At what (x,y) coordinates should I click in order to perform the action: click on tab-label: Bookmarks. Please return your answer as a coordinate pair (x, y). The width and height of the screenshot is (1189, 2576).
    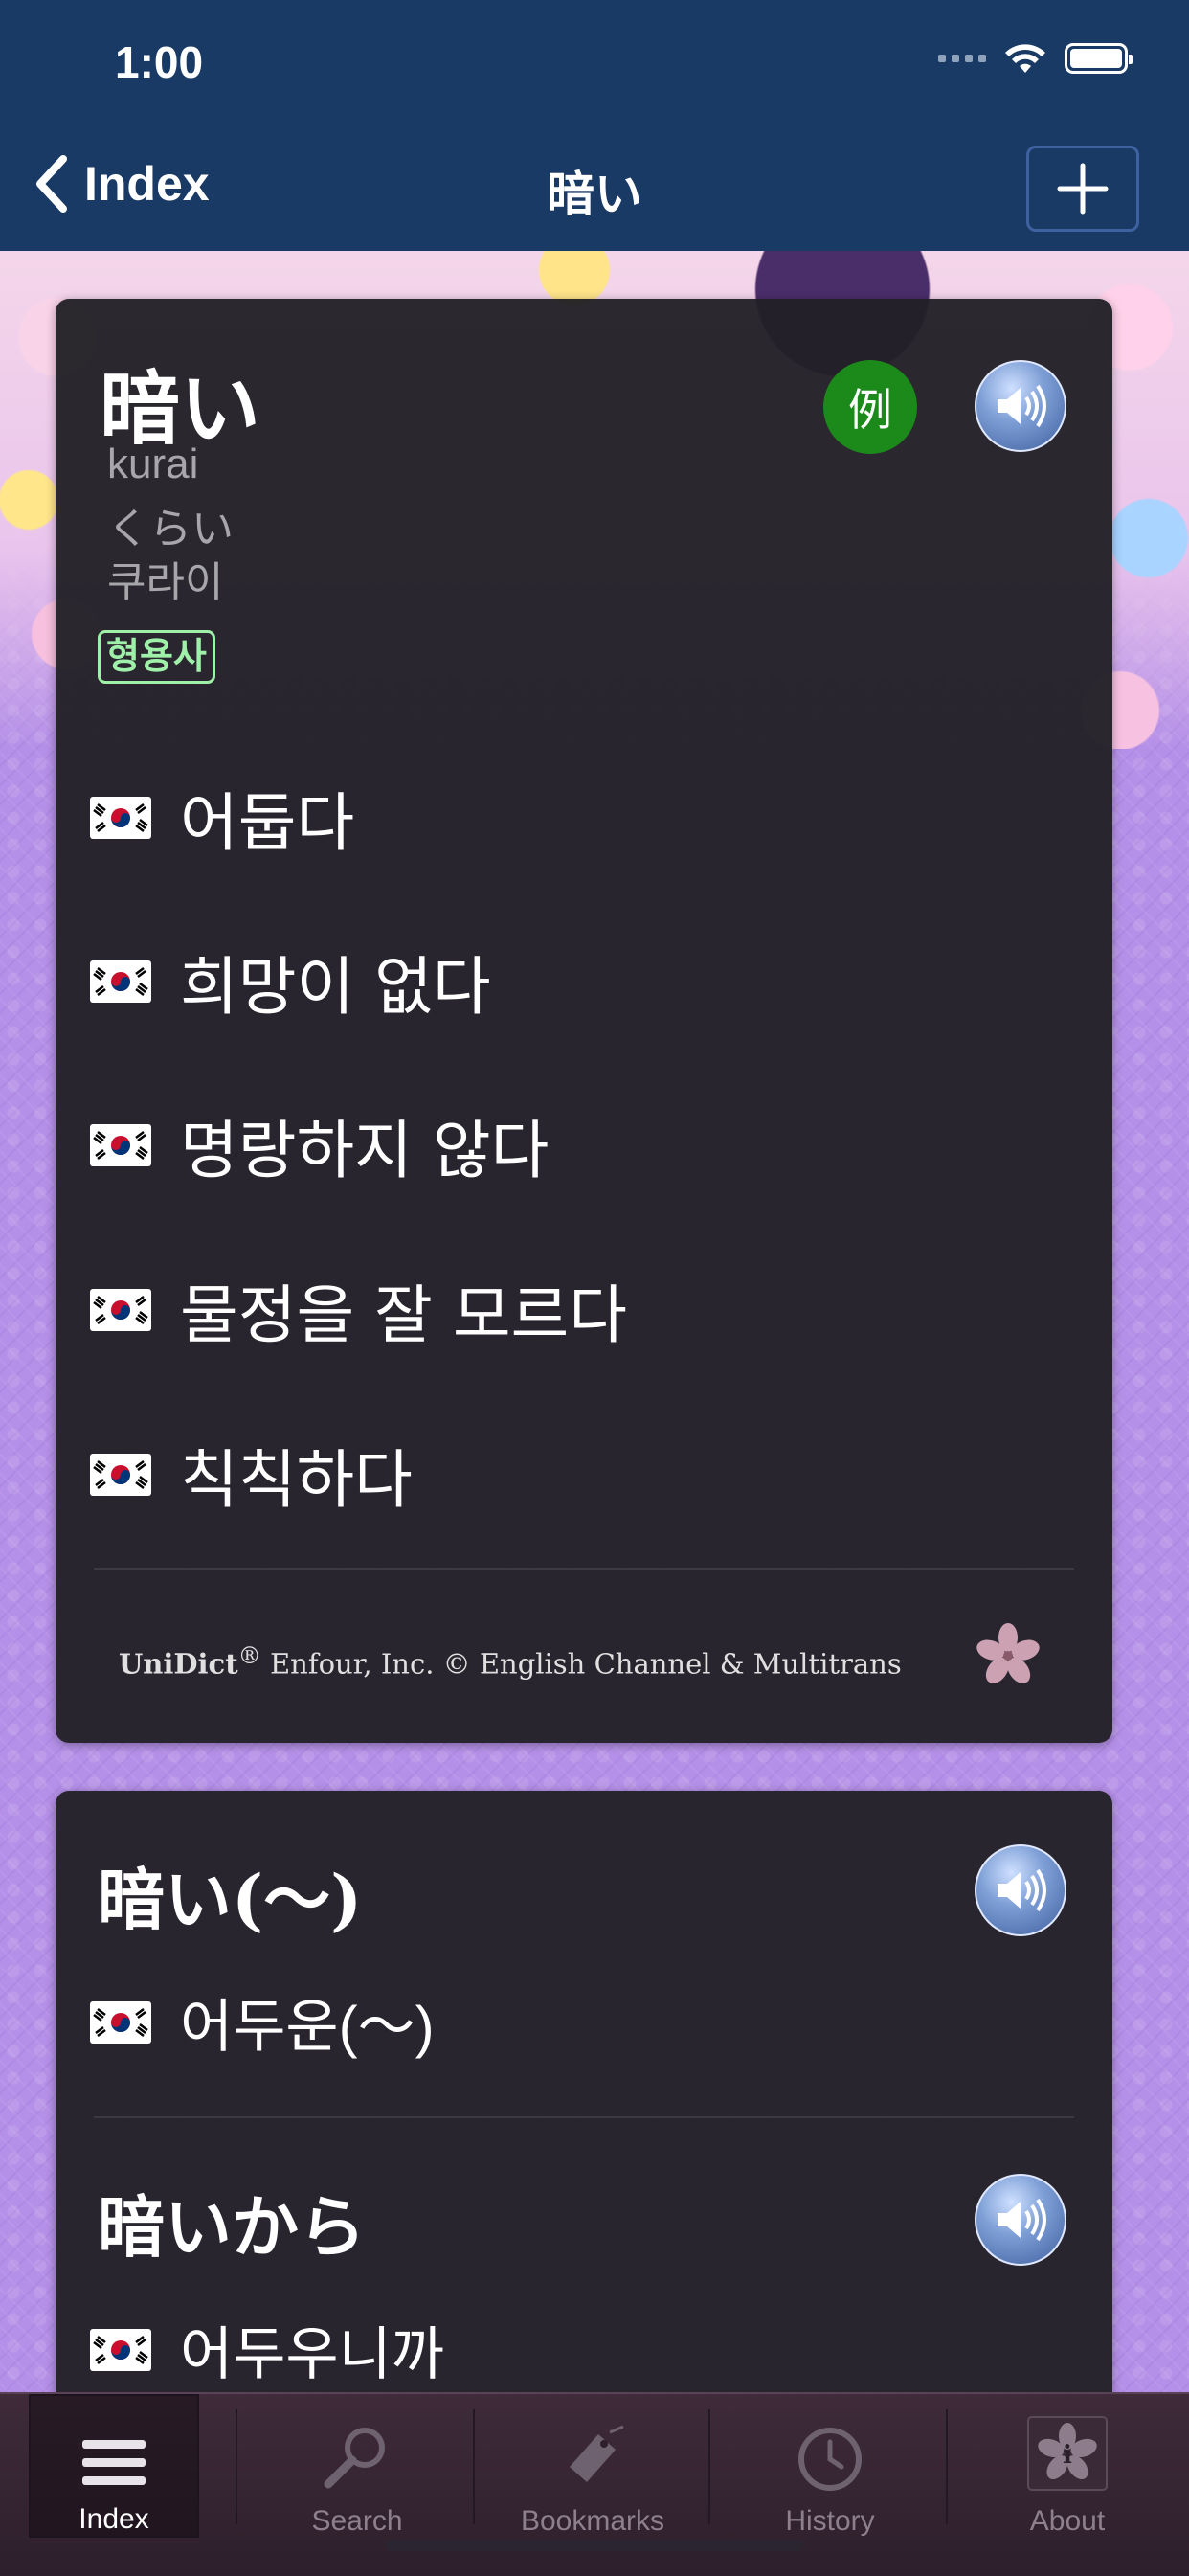
    Looking at the image, I should click on (592, 2521).